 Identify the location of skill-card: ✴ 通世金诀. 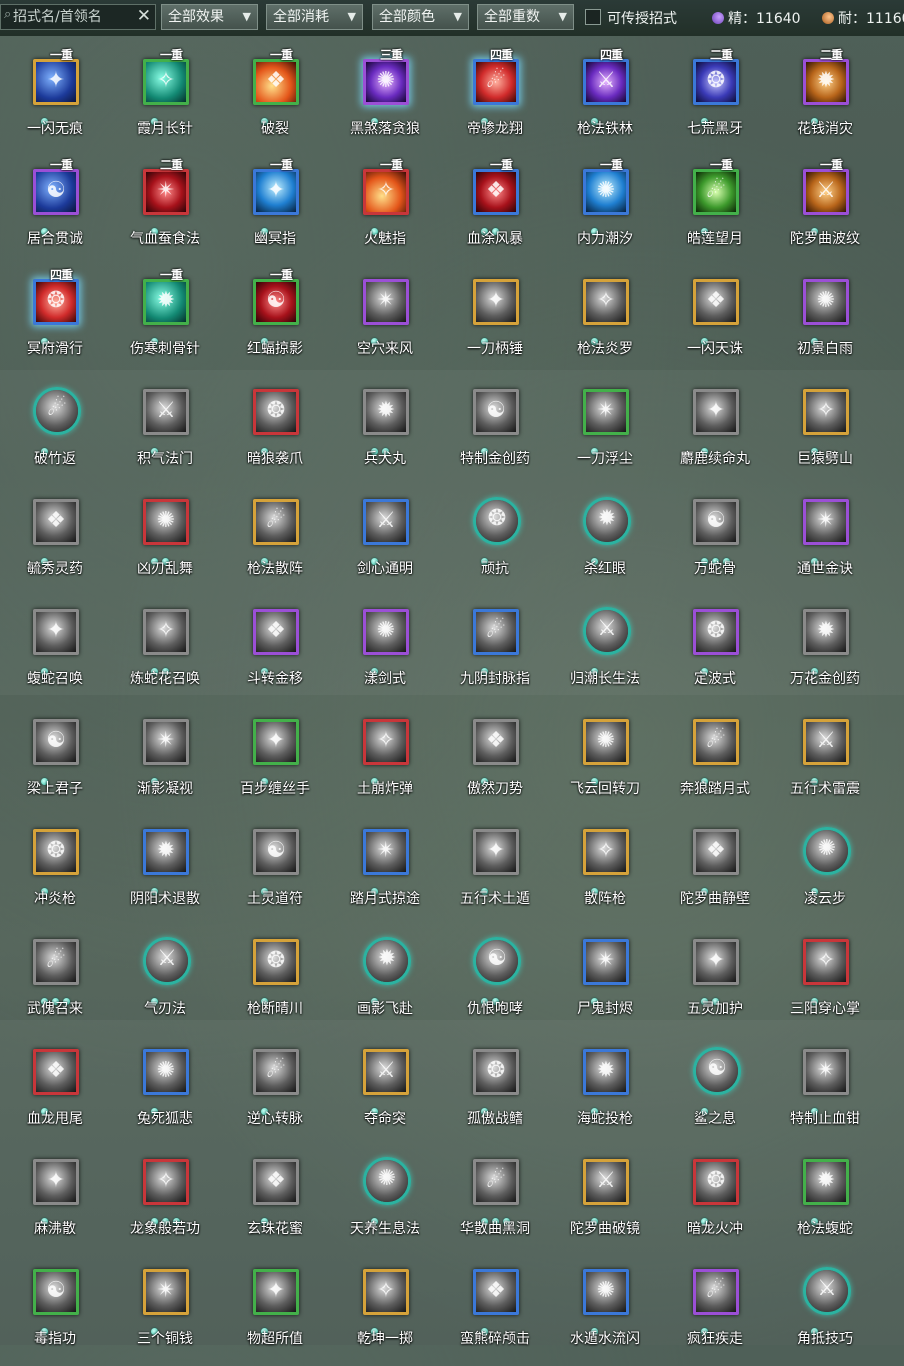
(825, 541).